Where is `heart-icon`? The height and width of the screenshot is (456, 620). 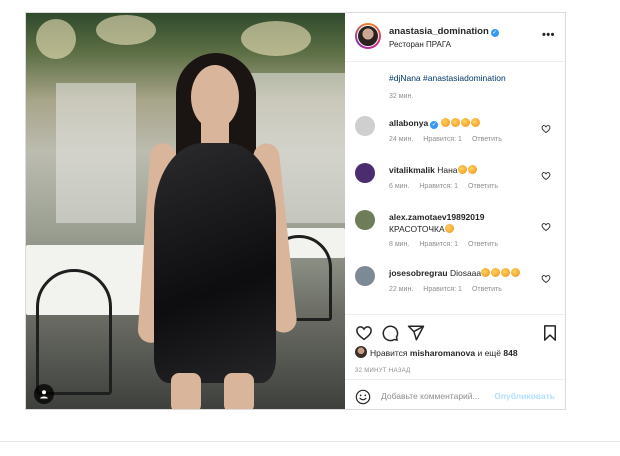
heart-icon is located at coordinates (364, 333).